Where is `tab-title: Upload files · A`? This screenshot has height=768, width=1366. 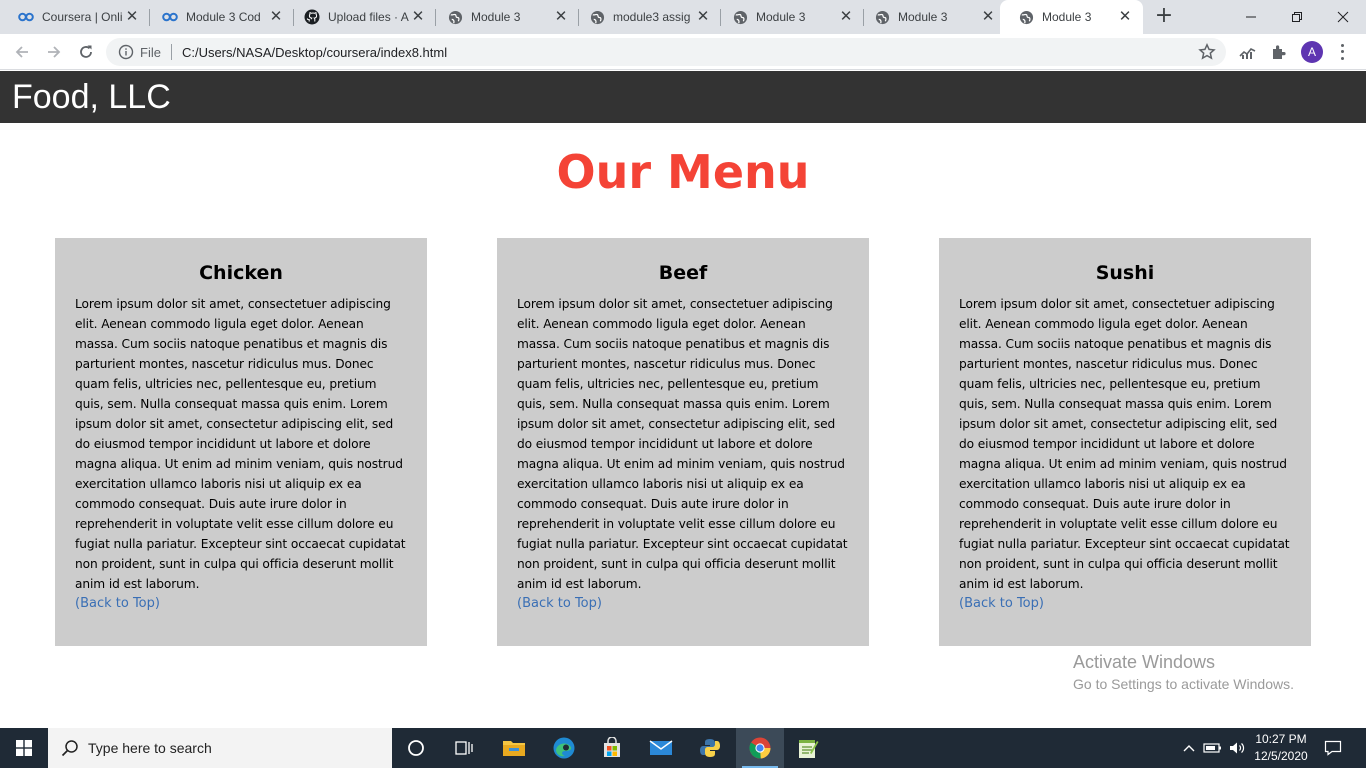 tab-title: Upload files · A is located at coordinates (368, 17).